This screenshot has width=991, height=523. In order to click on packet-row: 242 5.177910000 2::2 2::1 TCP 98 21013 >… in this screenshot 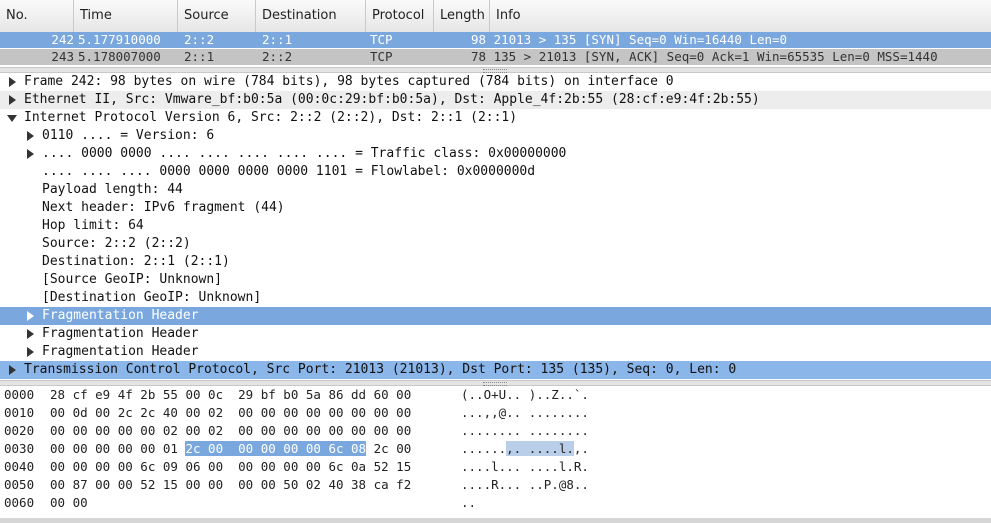, I will do `click(495, 40)`.